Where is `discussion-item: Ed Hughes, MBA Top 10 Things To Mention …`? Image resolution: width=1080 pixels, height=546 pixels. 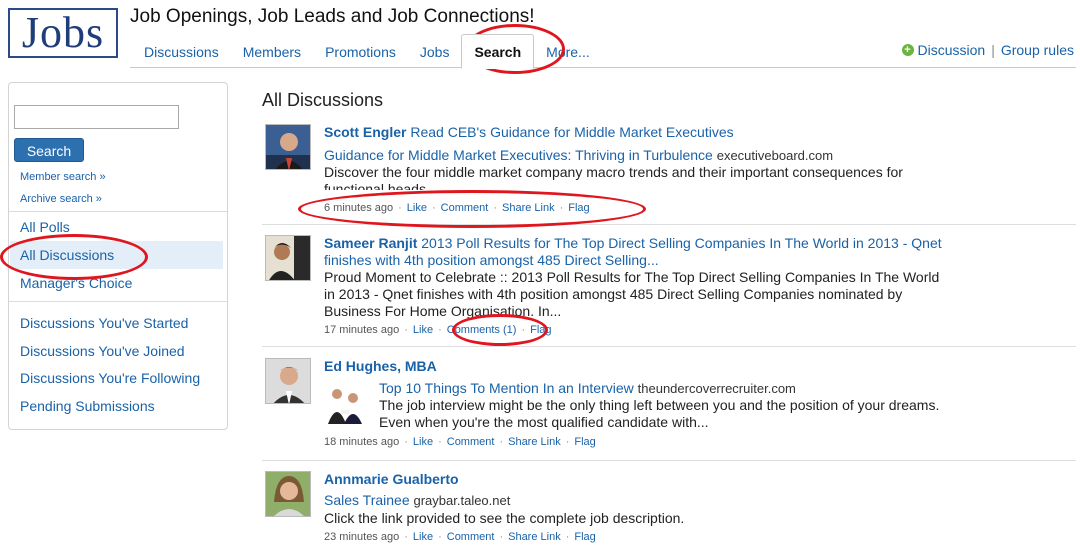 discussion-item: Ed Hughes, MBA Top 10 Things To Mention … is located at coordinates (669, 406).